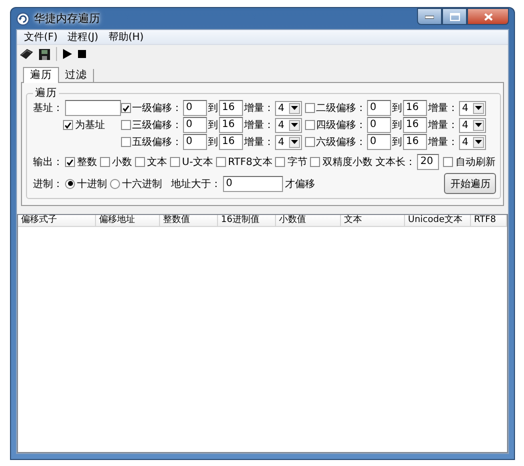 The width and height of the screenshot is (524, 466). Describe the element at coordinates (41, 37) in the screenshot. I see `menu-item: 文件(F)` at that location.